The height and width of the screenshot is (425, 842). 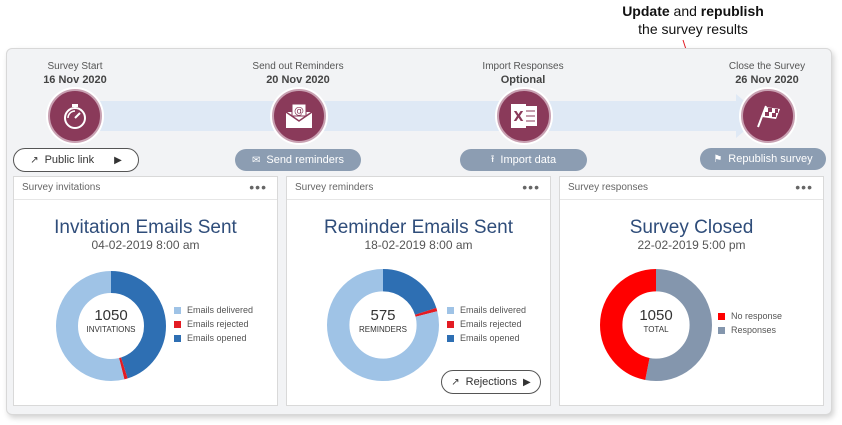 I want to click on donut-center: 1050 INVITATIONS, so click(x=111, y=321).